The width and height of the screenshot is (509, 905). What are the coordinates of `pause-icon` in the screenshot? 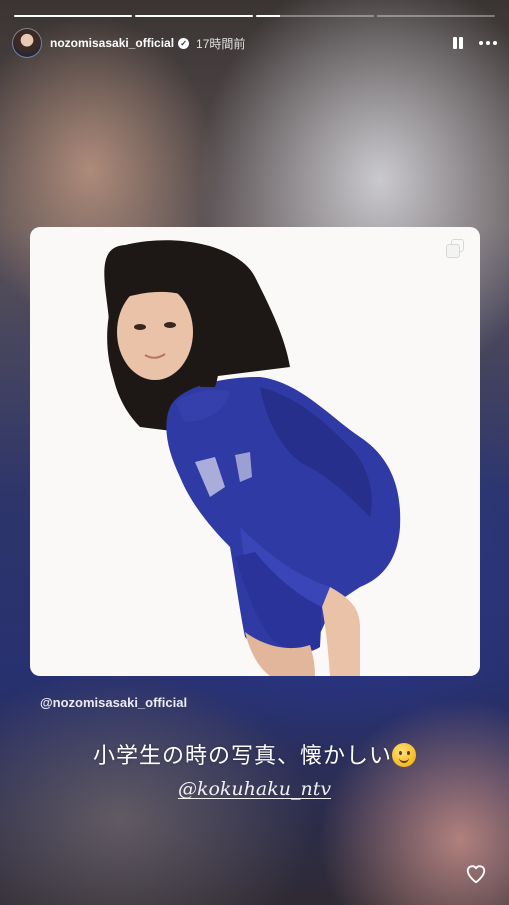 It's located at (458, 43).